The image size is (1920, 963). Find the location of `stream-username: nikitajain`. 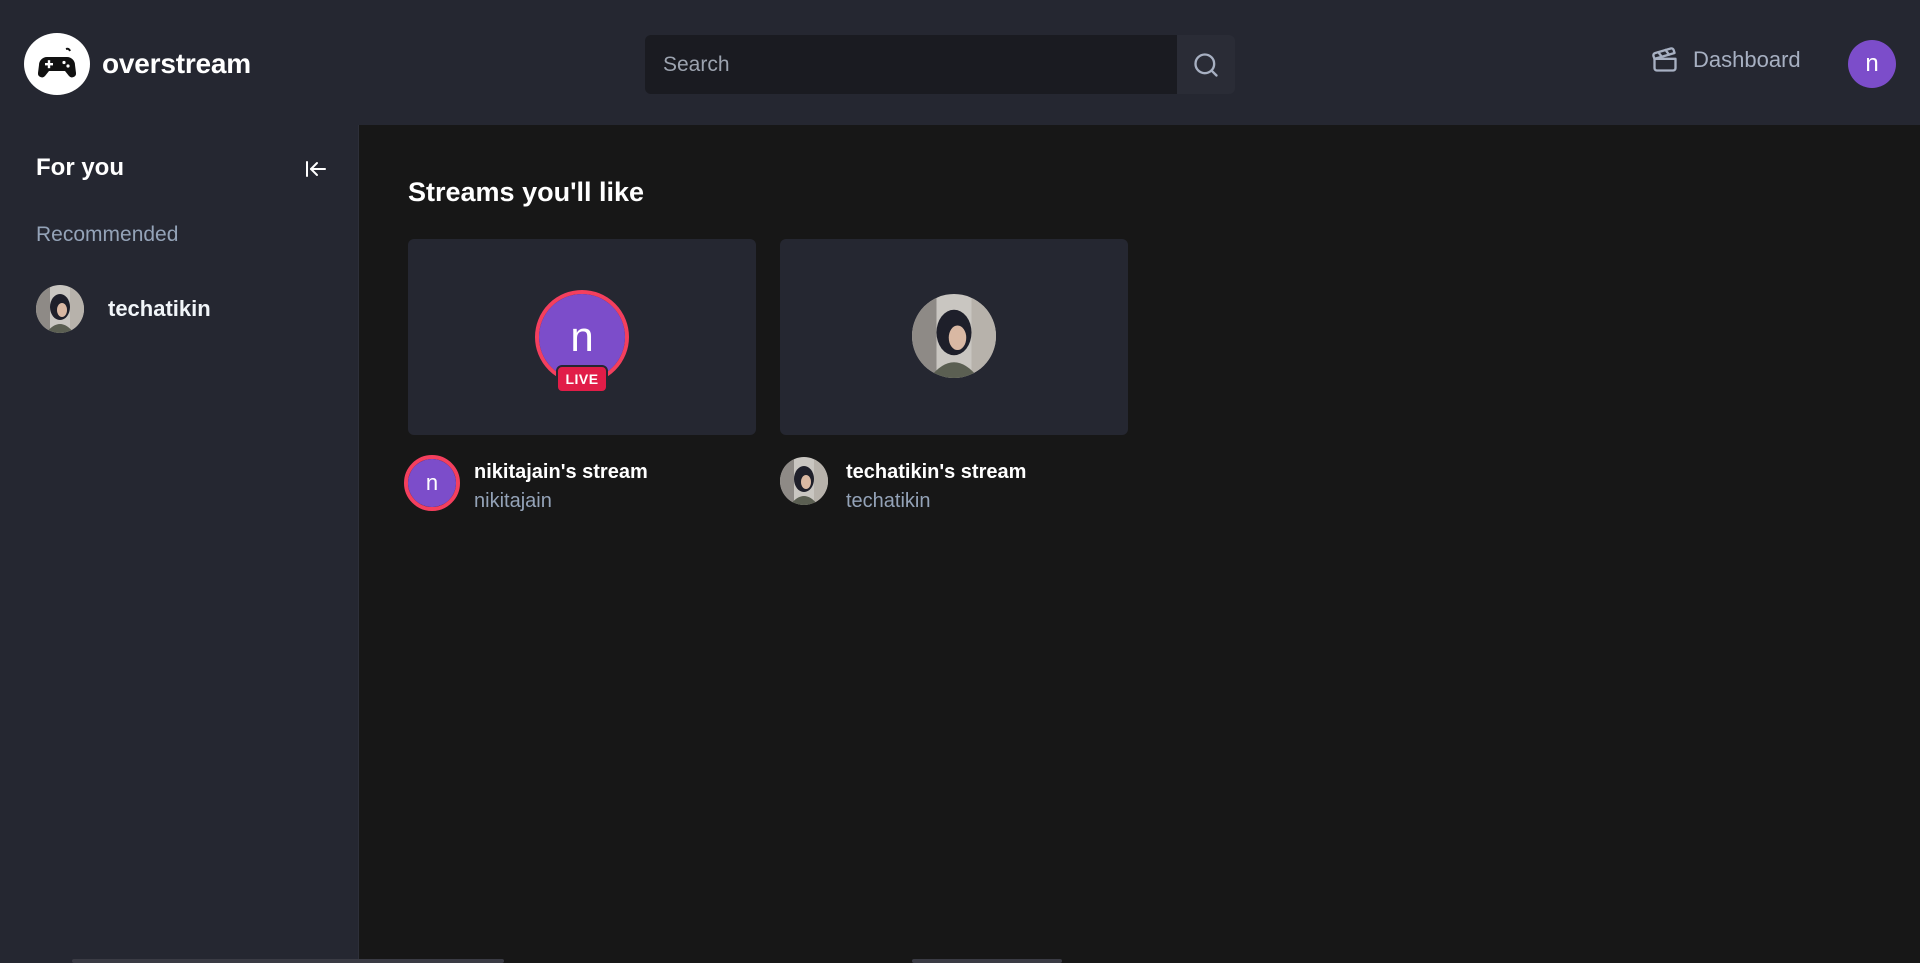

stream-username: nikitajain is located at coordinates (513, 501).